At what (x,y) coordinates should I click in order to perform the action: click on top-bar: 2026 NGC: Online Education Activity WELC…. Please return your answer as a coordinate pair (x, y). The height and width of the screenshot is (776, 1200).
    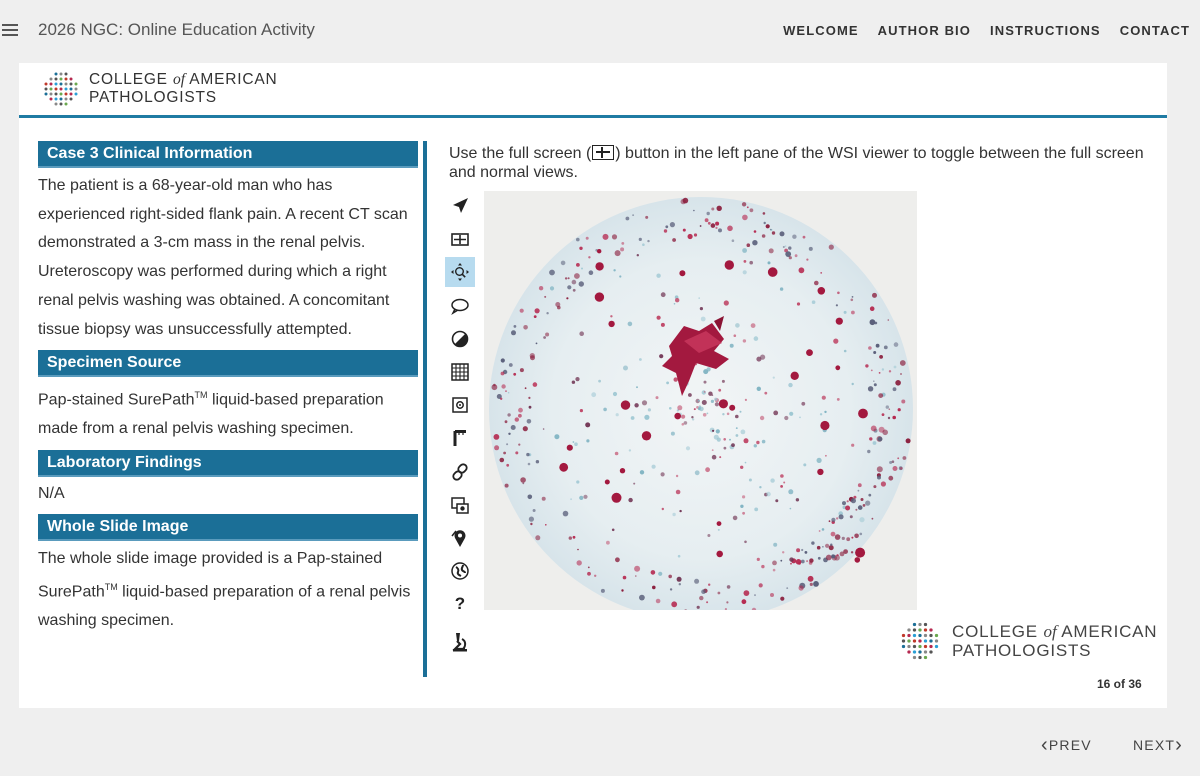
    Looking at the image, I should click on (600, 30).